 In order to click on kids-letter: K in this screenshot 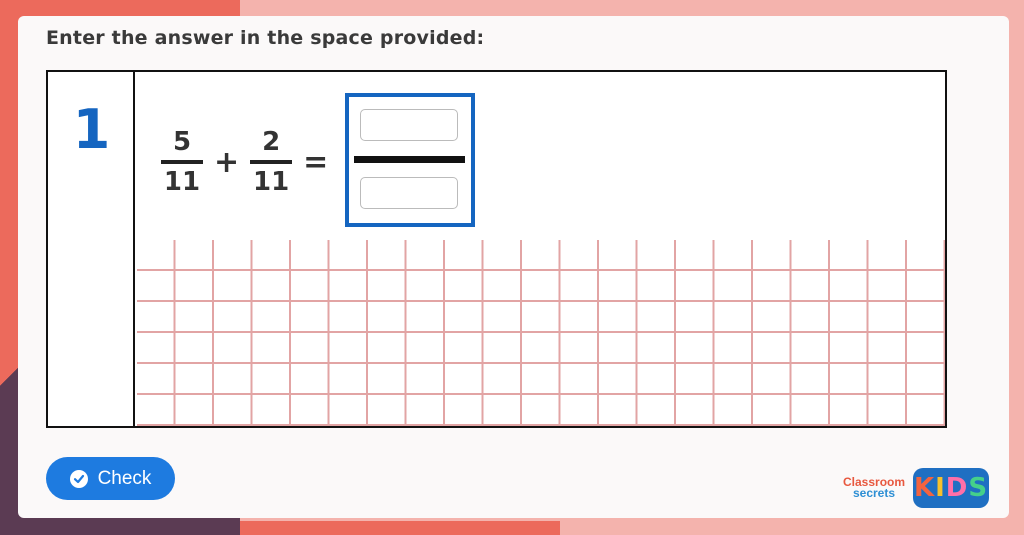, I will do `click(924, 488)`.